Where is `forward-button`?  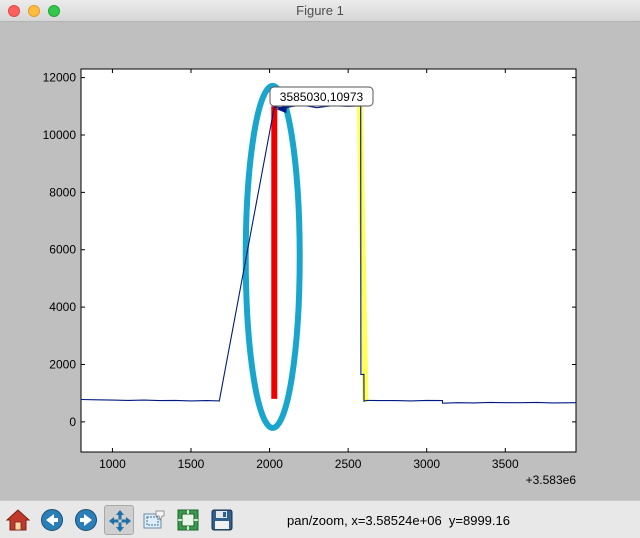
forward-button is located at coordinates (86, 520).